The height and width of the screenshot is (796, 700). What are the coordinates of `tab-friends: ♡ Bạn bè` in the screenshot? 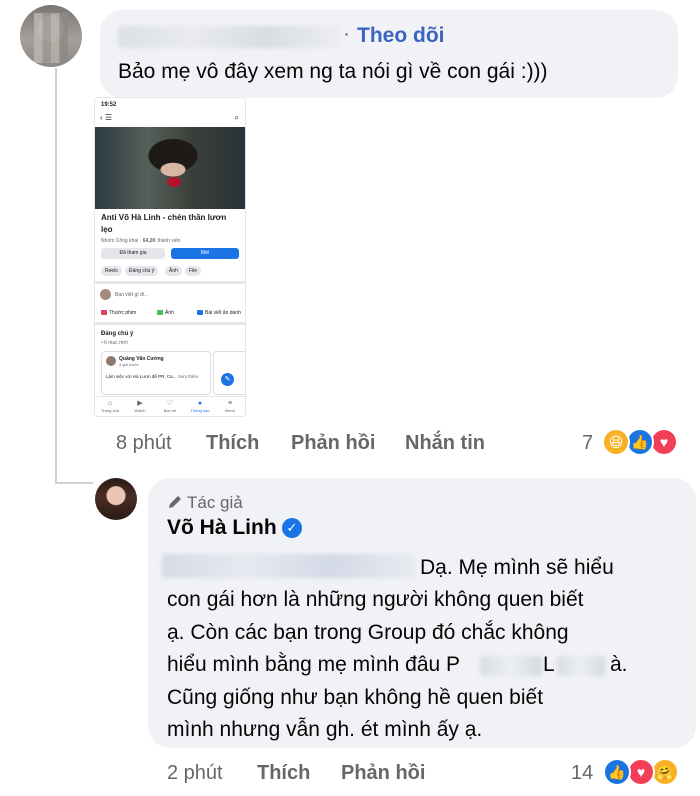 It's located at (170, 406).